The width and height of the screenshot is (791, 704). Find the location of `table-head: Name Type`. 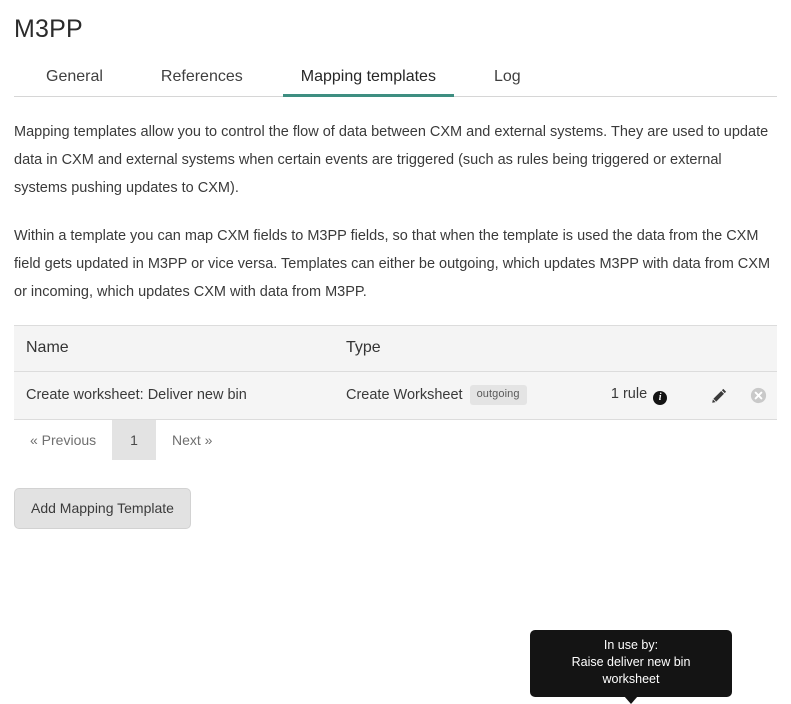

table-head: Name Type is located at coordinates (395, 348).